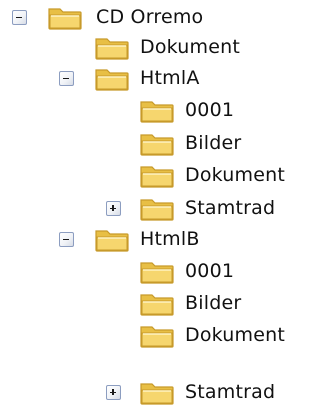  Describe the element at coordinates (170, 78) in the screenshot. I see `tree-item-label: HtmlA` at that location.